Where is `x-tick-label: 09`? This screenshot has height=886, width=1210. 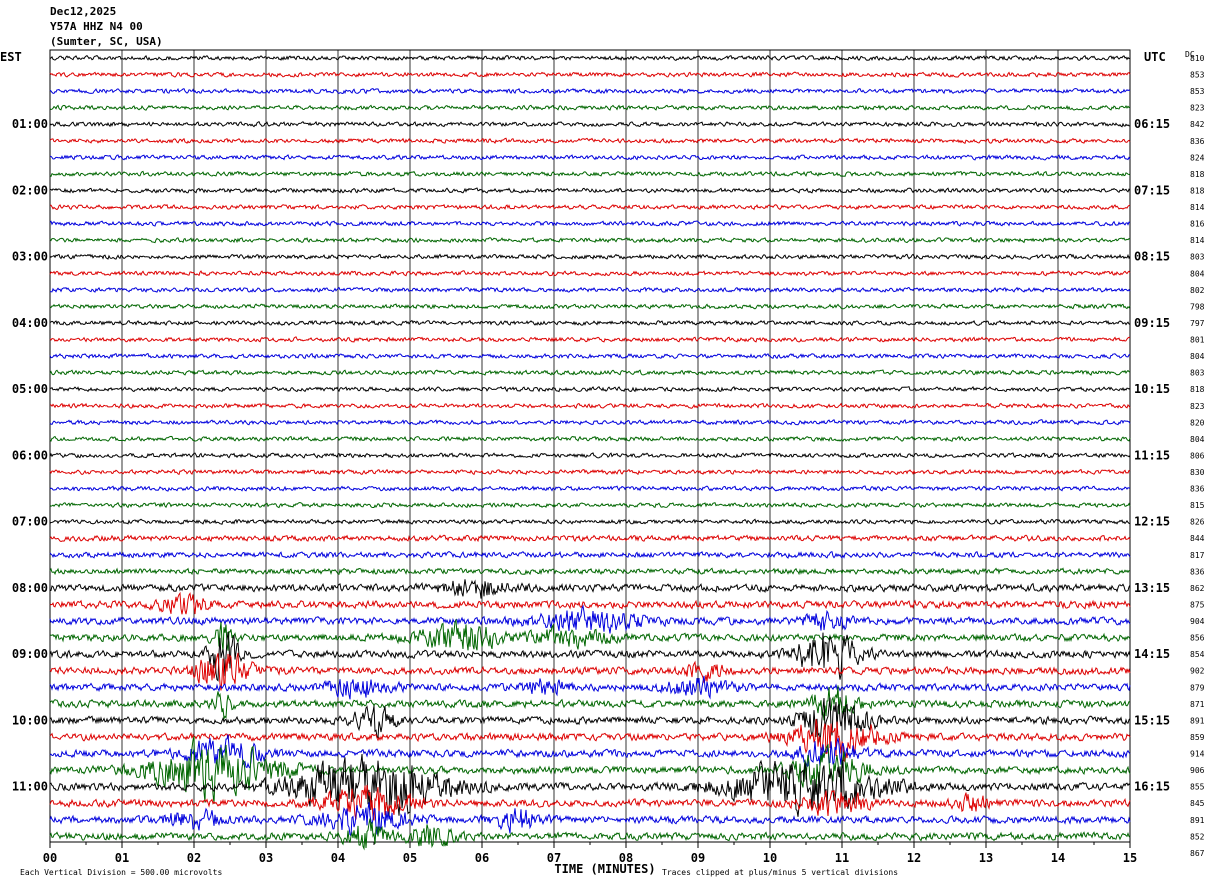 x-tick-label: 09 is located at coordinates (698, 858).